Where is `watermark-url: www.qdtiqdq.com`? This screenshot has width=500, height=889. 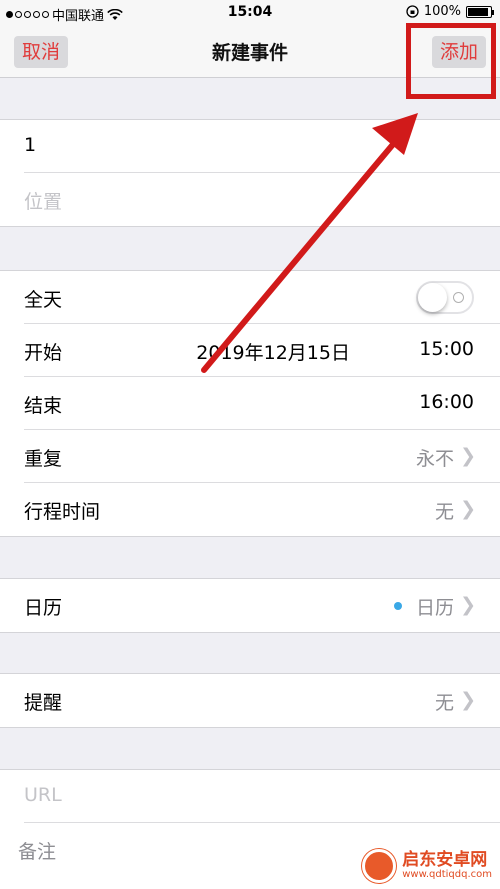
watermark-url: www.qdtiqdq.com is located at coordinates (447, 874).